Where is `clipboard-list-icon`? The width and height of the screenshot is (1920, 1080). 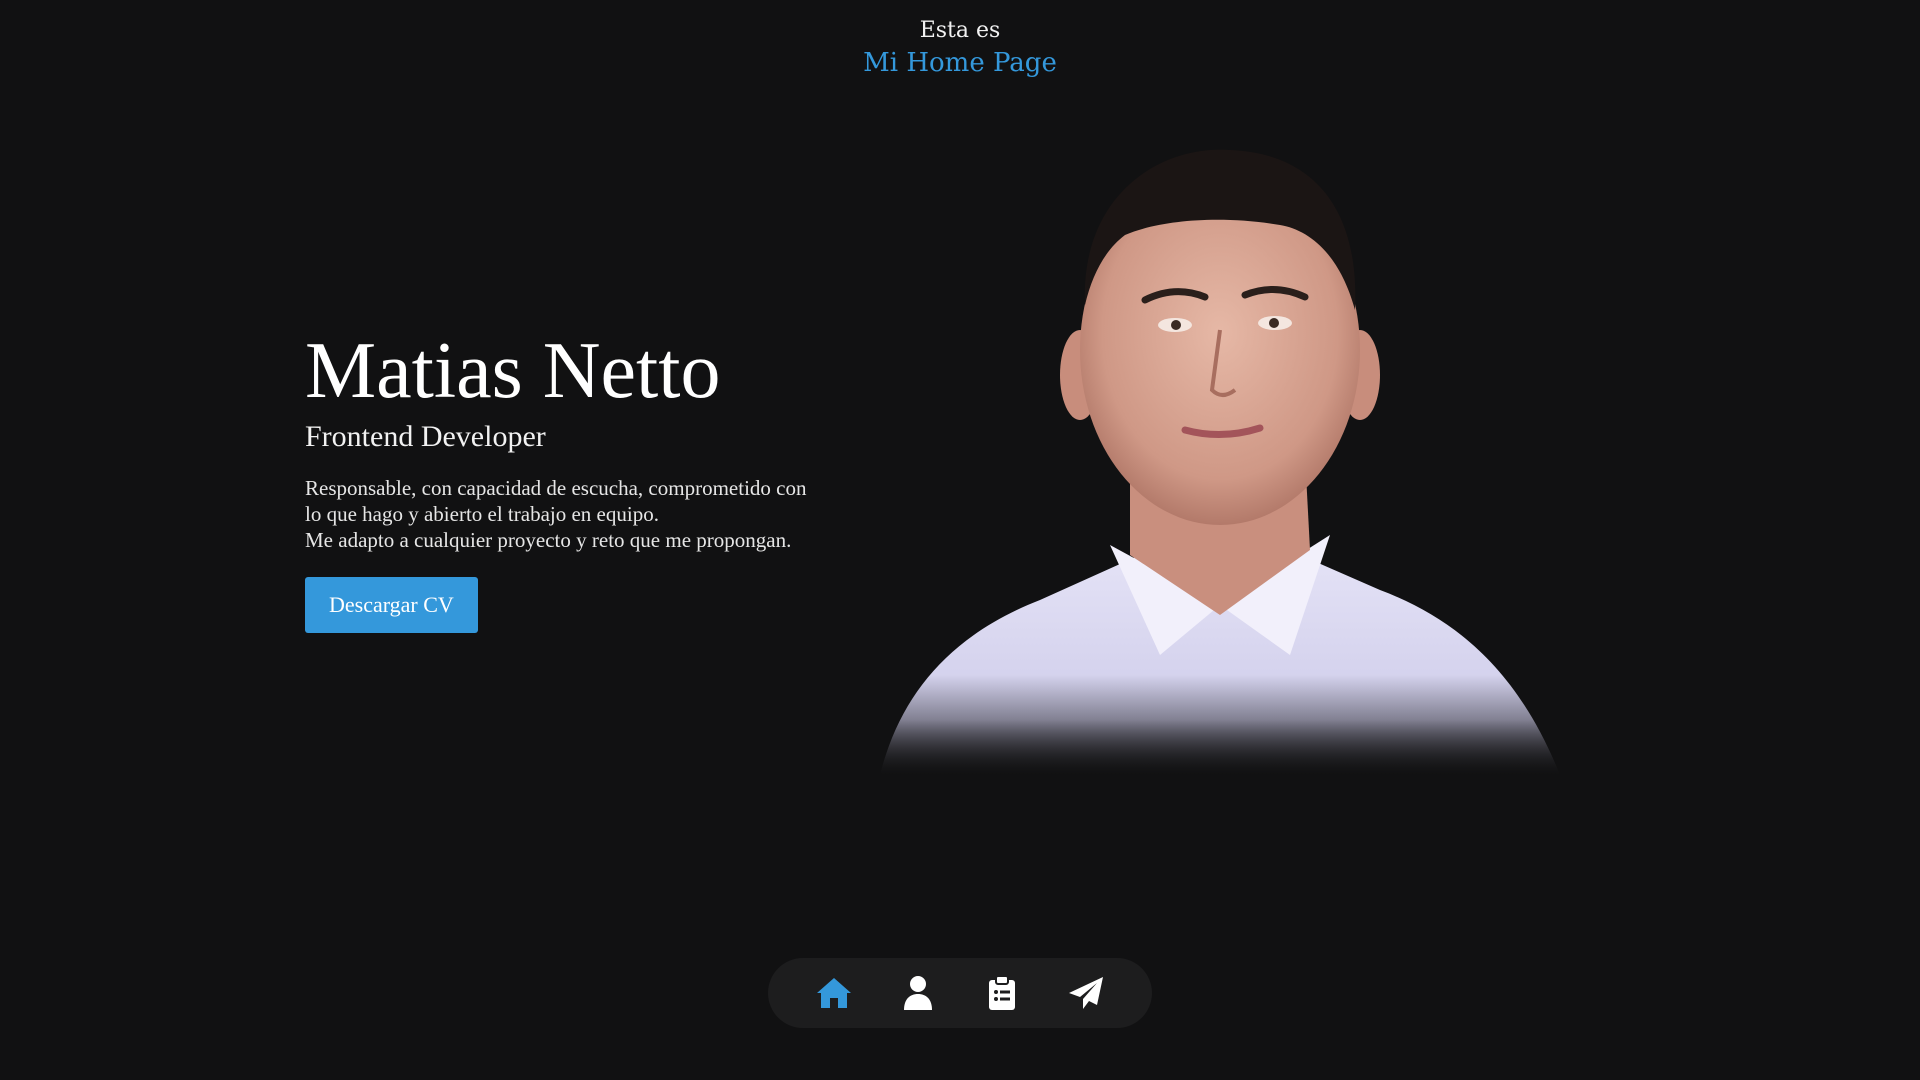
clipboard-list-icon is located at coordinates (1002, 992).